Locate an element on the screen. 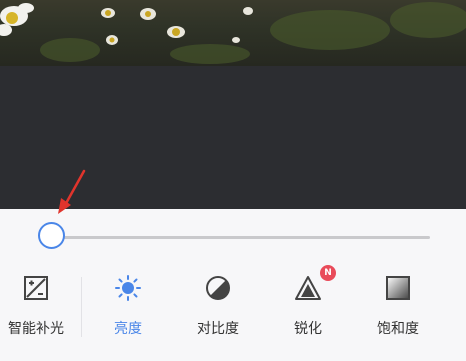 This screenshot has width=466, height=361. tool-label-saturation: 饱和度 is located at coordinates (398, 329).